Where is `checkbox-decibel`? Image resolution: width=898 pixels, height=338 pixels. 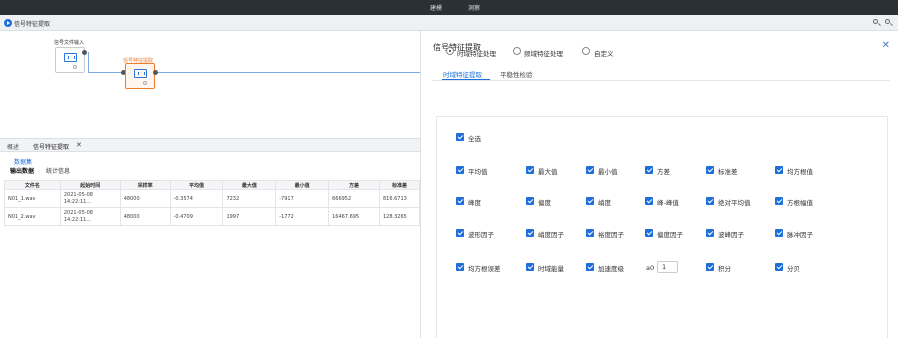 checkbox-decibel is located at coordinates (779, 267).